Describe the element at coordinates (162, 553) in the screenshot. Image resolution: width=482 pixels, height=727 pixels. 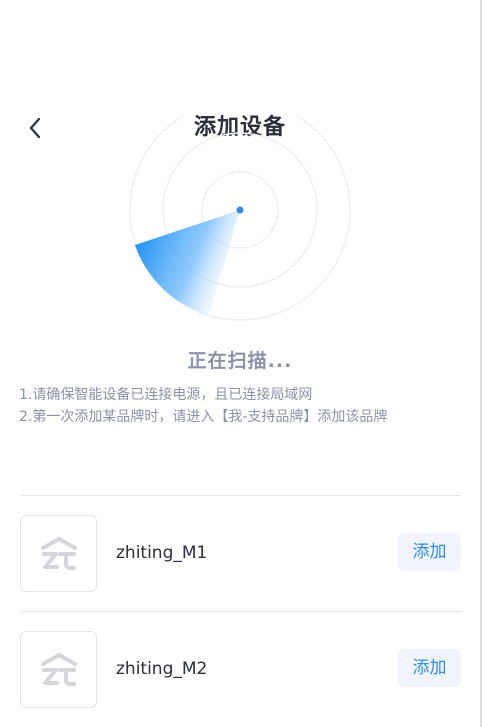
I see `device-name: zhiting_M1` at that location.